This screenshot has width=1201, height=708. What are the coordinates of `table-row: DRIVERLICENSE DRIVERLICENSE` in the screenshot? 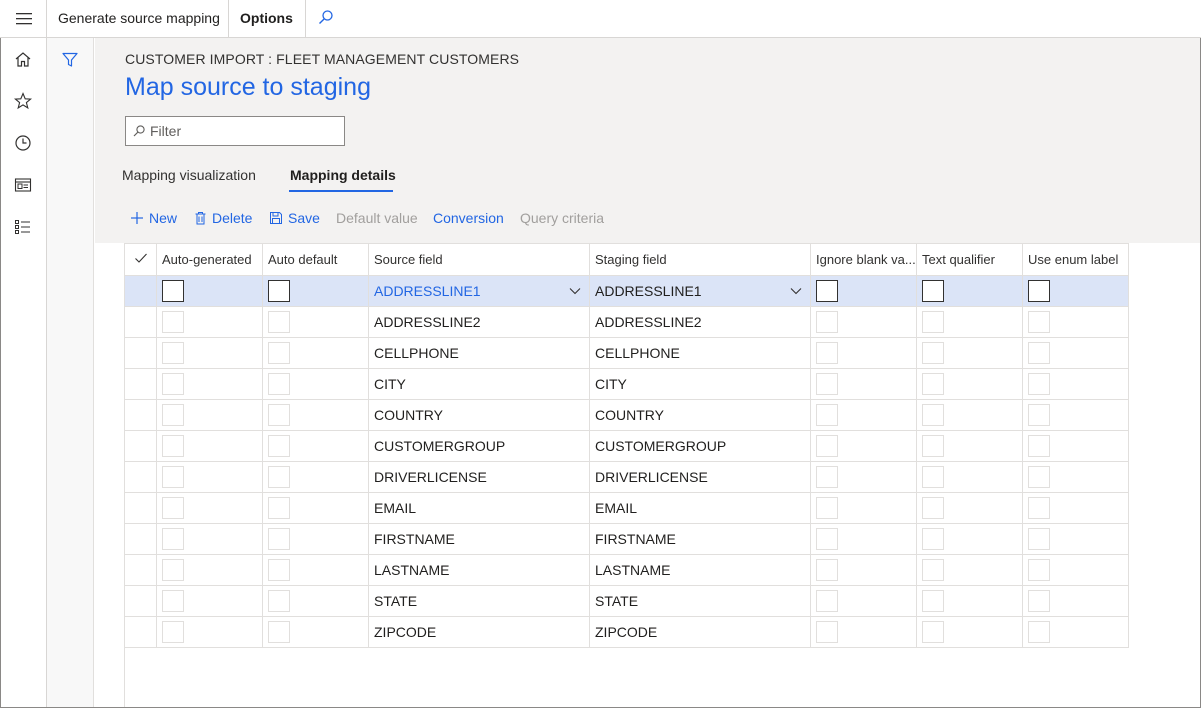 It's located at (626, 477).